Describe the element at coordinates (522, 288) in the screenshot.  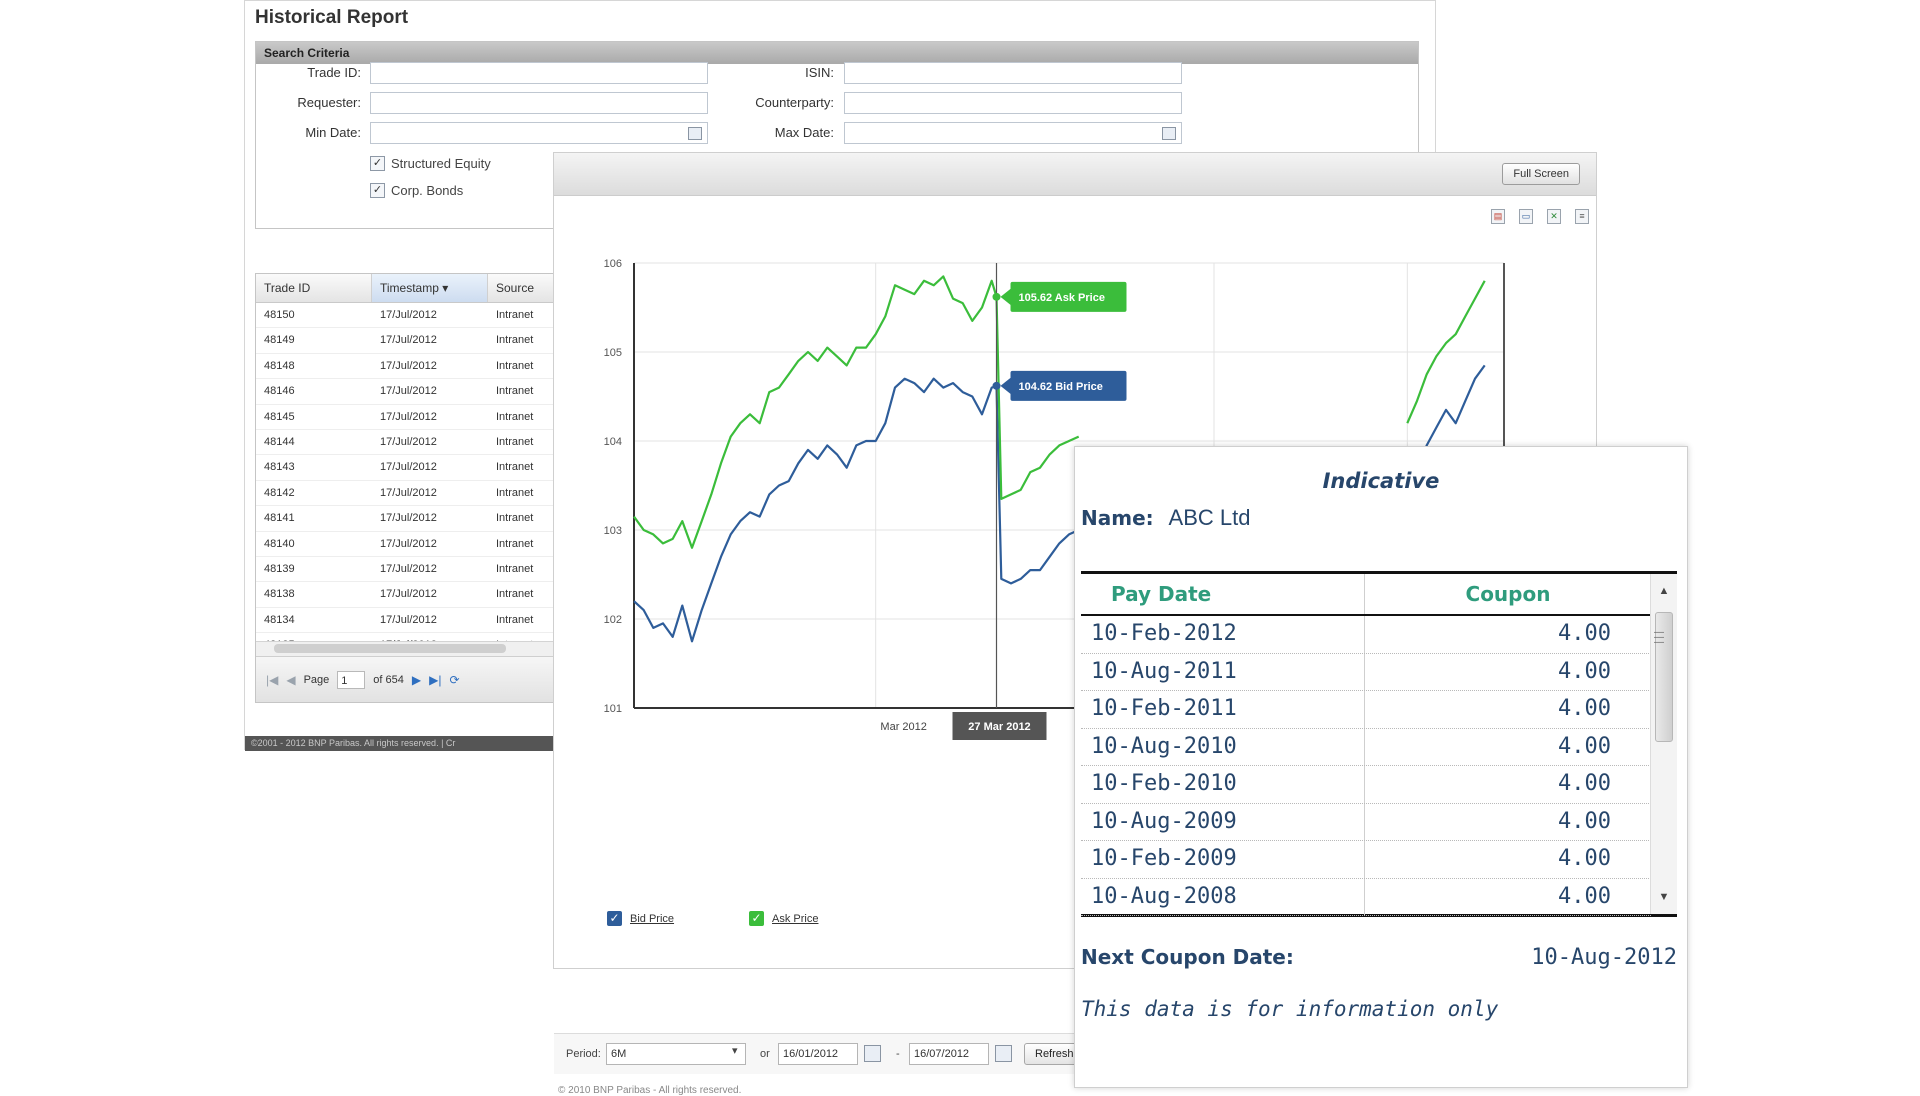
I see `column-header-source: Source` at that location.